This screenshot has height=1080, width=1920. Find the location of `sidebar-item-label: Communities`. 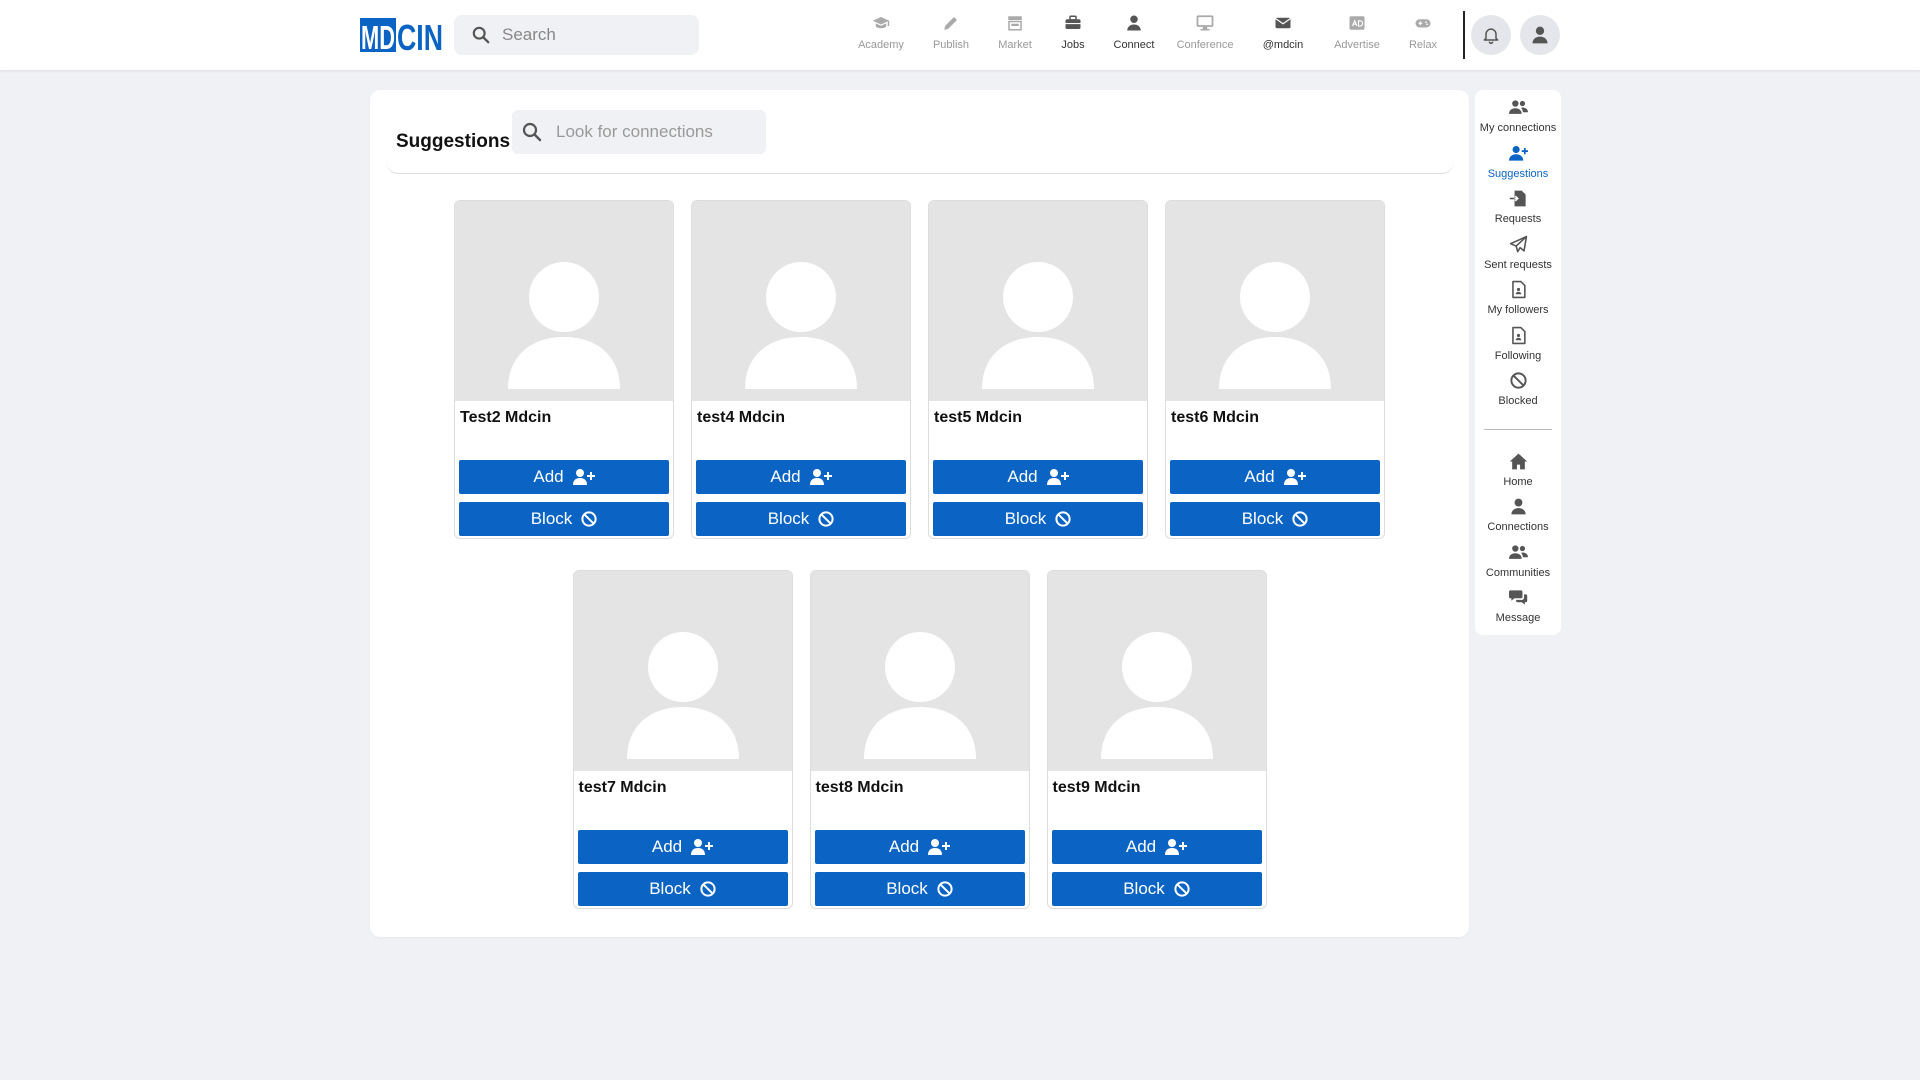

sidebar-item-label: Communities is located at coordinates (1518, 573).